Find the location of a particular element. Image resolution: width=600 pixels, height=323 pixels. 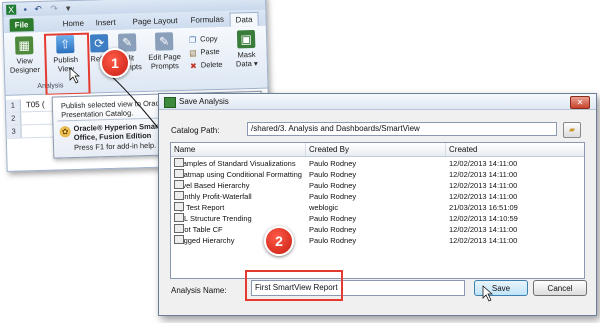

save-cursor is located at coordinates (487, 293).